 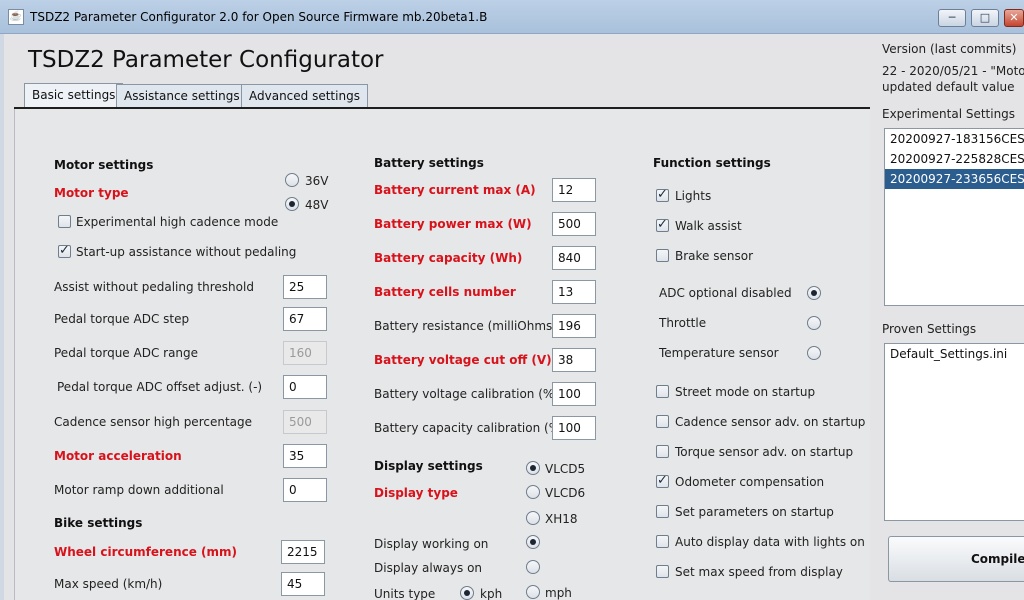 What do you see at coordinates (533, 492) in the screenshot?
I see `display-vlcd6-radio` at bounding box center [533, 492].